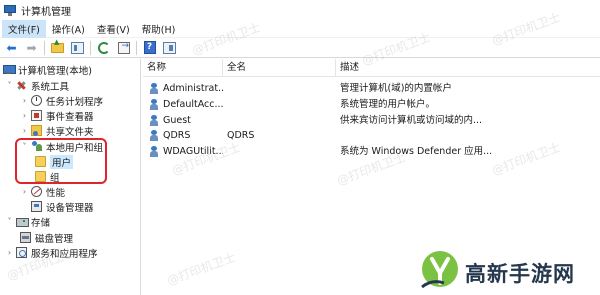 This screenshot has height=295, width=600. I want to click on refresh-icon, so click(103, 47).